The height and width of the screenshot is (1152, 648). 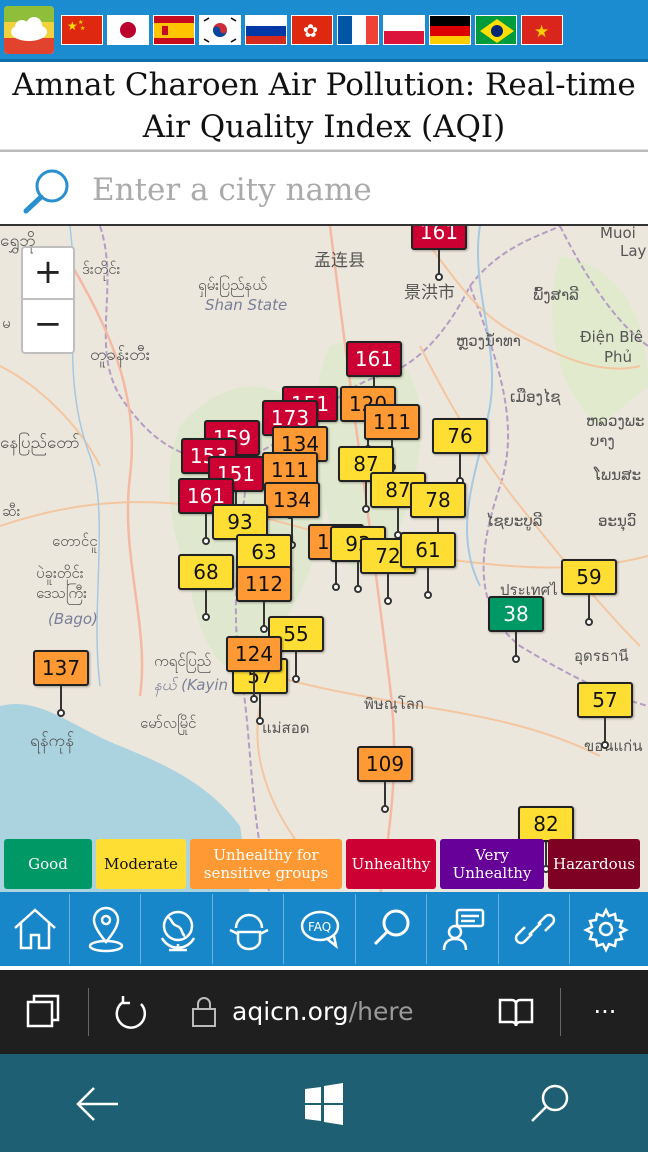 What do you see at coordinates (602, 441) in the screenshot?
I see `map-label: ບາງ` at bounding box center [602, 441].